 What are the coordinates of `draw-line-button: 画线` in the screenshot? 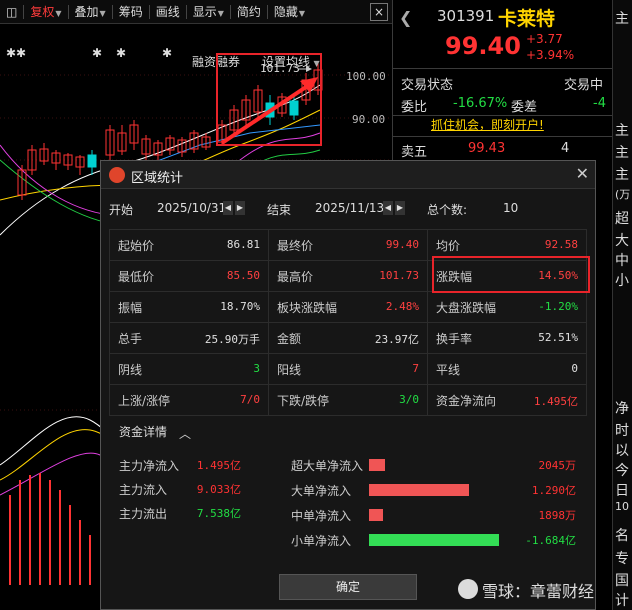 It's located at (168, 12).